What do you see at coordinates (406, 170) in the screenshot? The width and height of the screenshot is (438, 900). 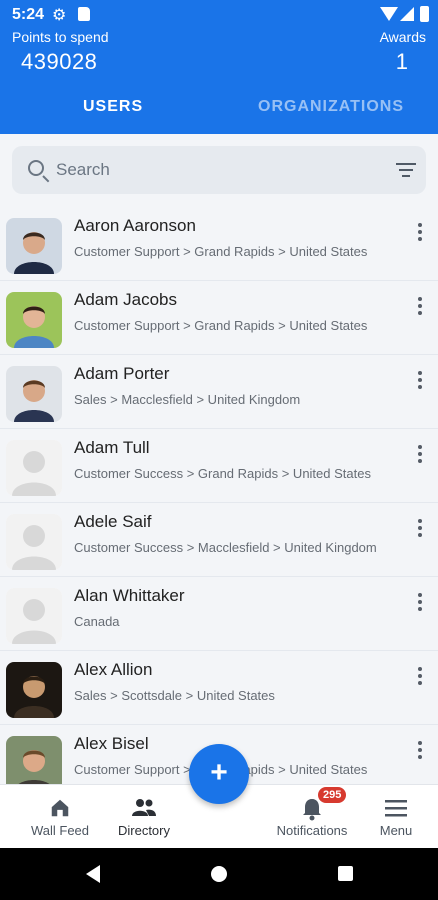 I see `filter-icon` at bounding box center [406, 170].